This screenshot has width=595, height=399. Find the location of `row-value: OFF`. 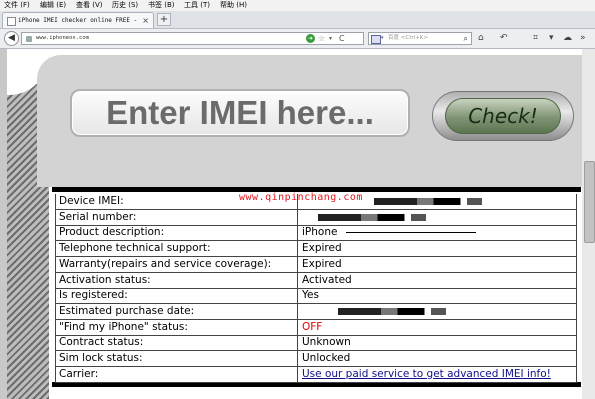

row-value: OFF is located at coordinates (312, 326).